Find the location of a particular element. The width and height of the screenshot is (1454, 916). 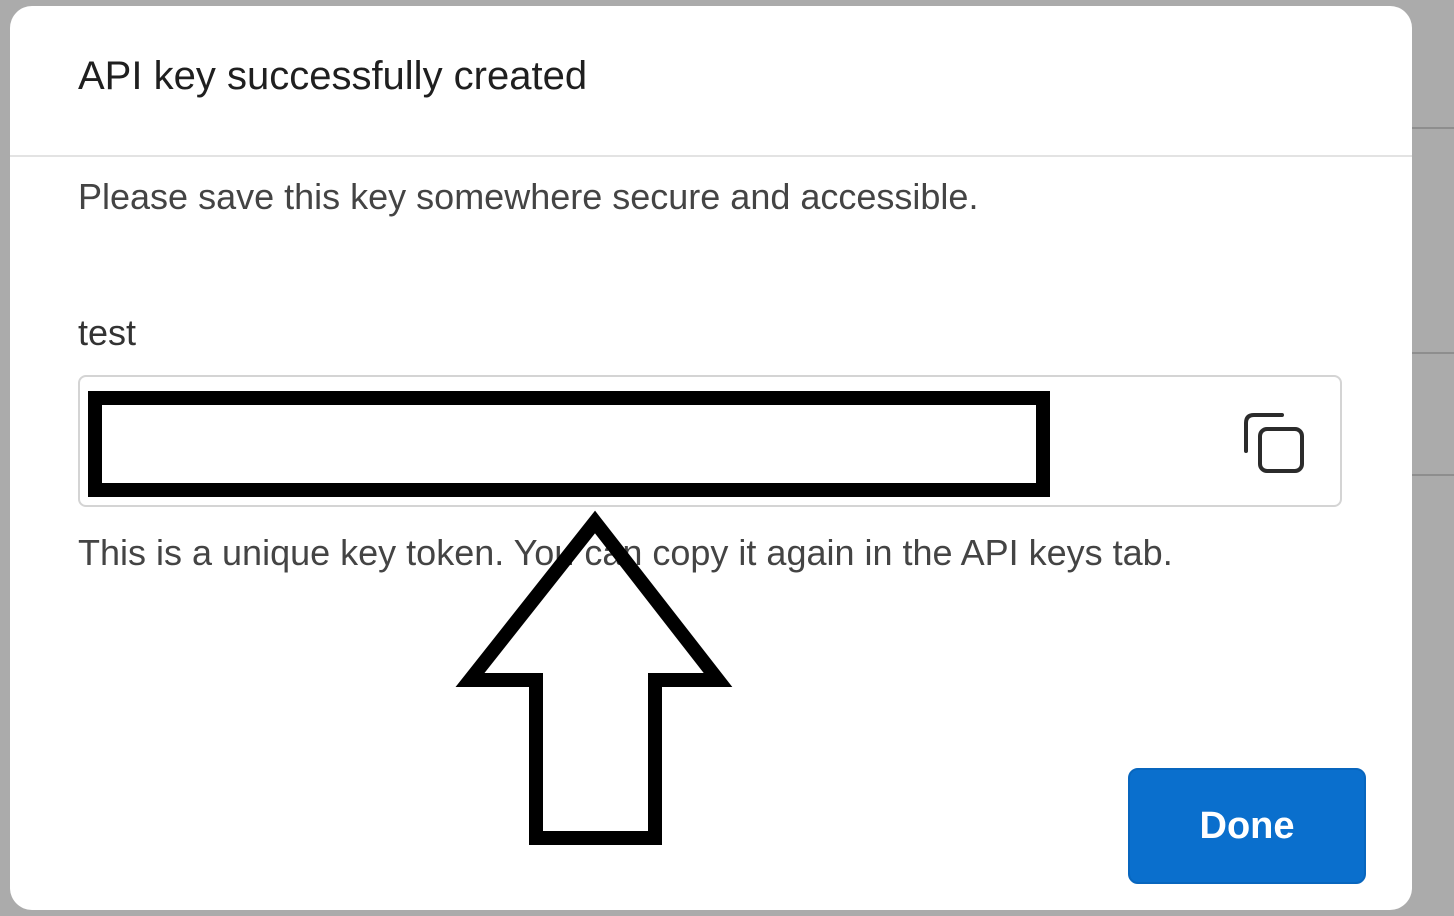

api-key-field is located at coordinates (710, 441).